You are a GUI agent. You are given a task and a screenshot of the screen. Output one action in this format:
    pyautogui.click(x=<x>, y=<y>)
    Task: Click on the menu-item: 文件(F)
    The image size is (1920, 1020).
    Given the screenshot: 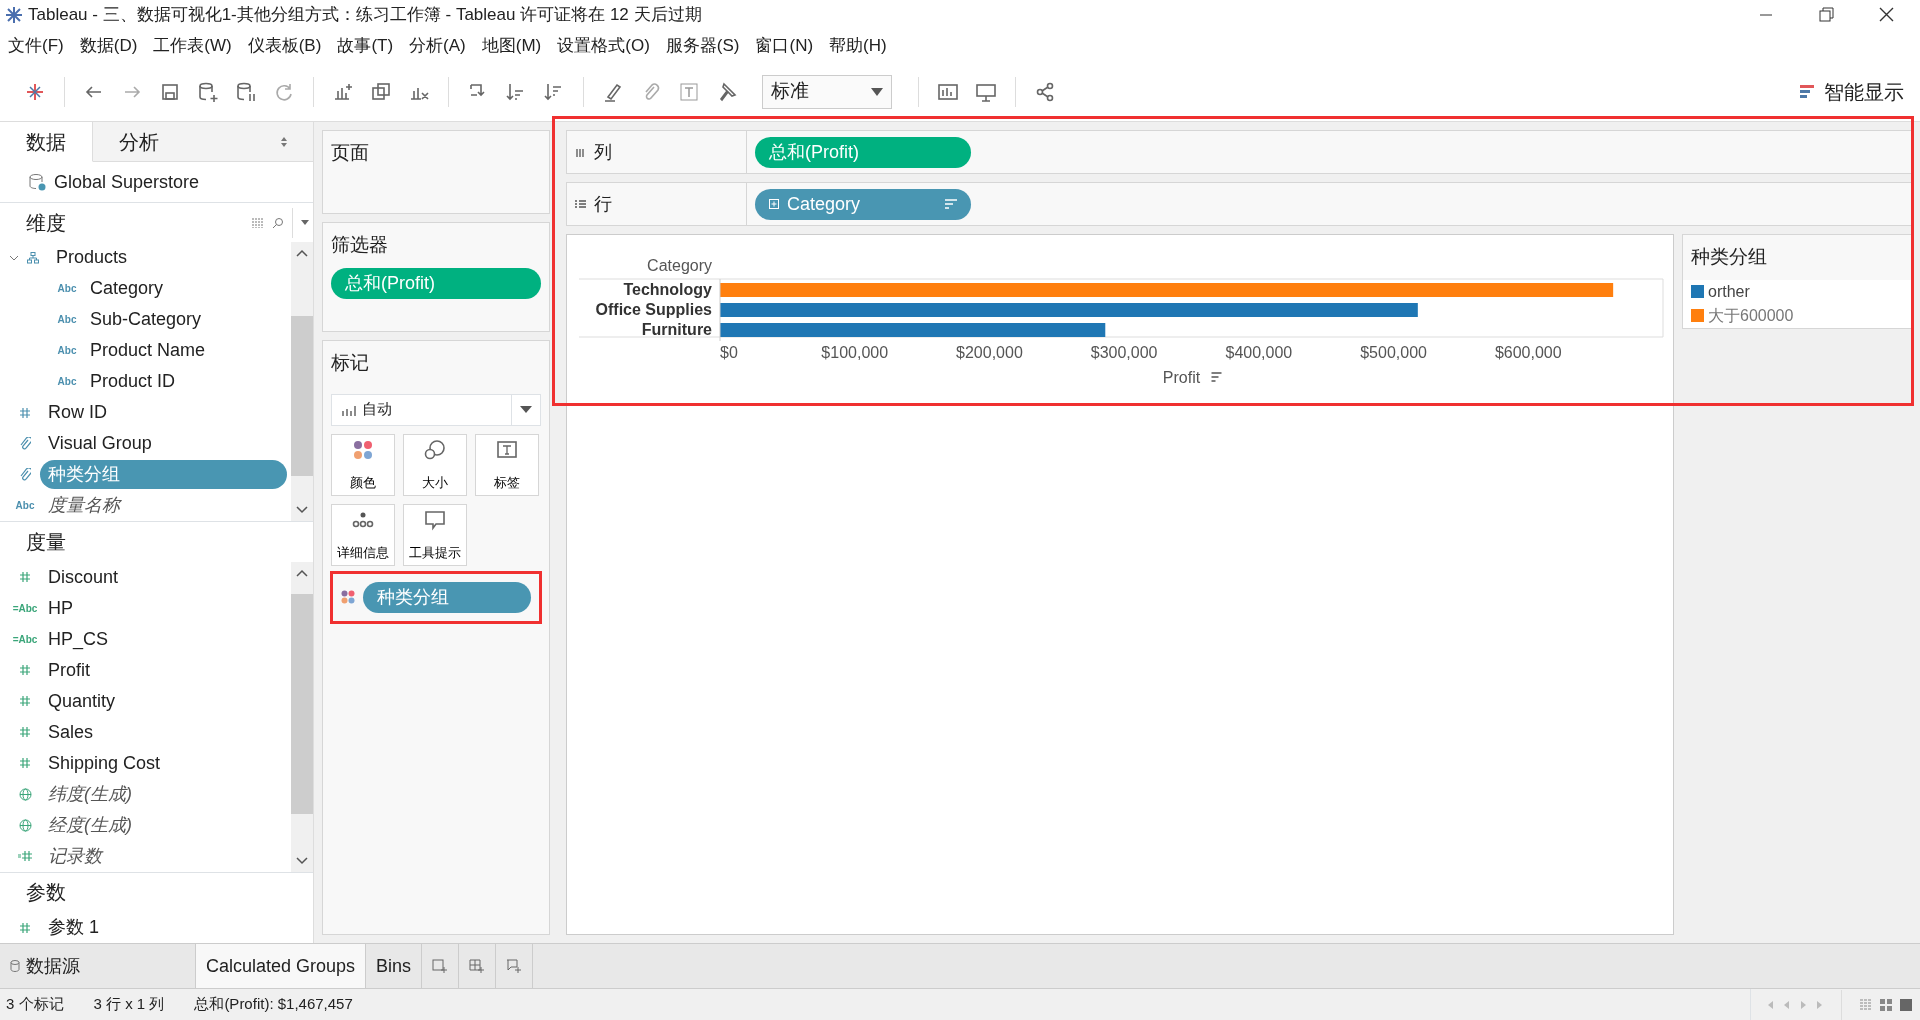 What is the action you would take?
    pyautogui.click(x=36, y=46)
    